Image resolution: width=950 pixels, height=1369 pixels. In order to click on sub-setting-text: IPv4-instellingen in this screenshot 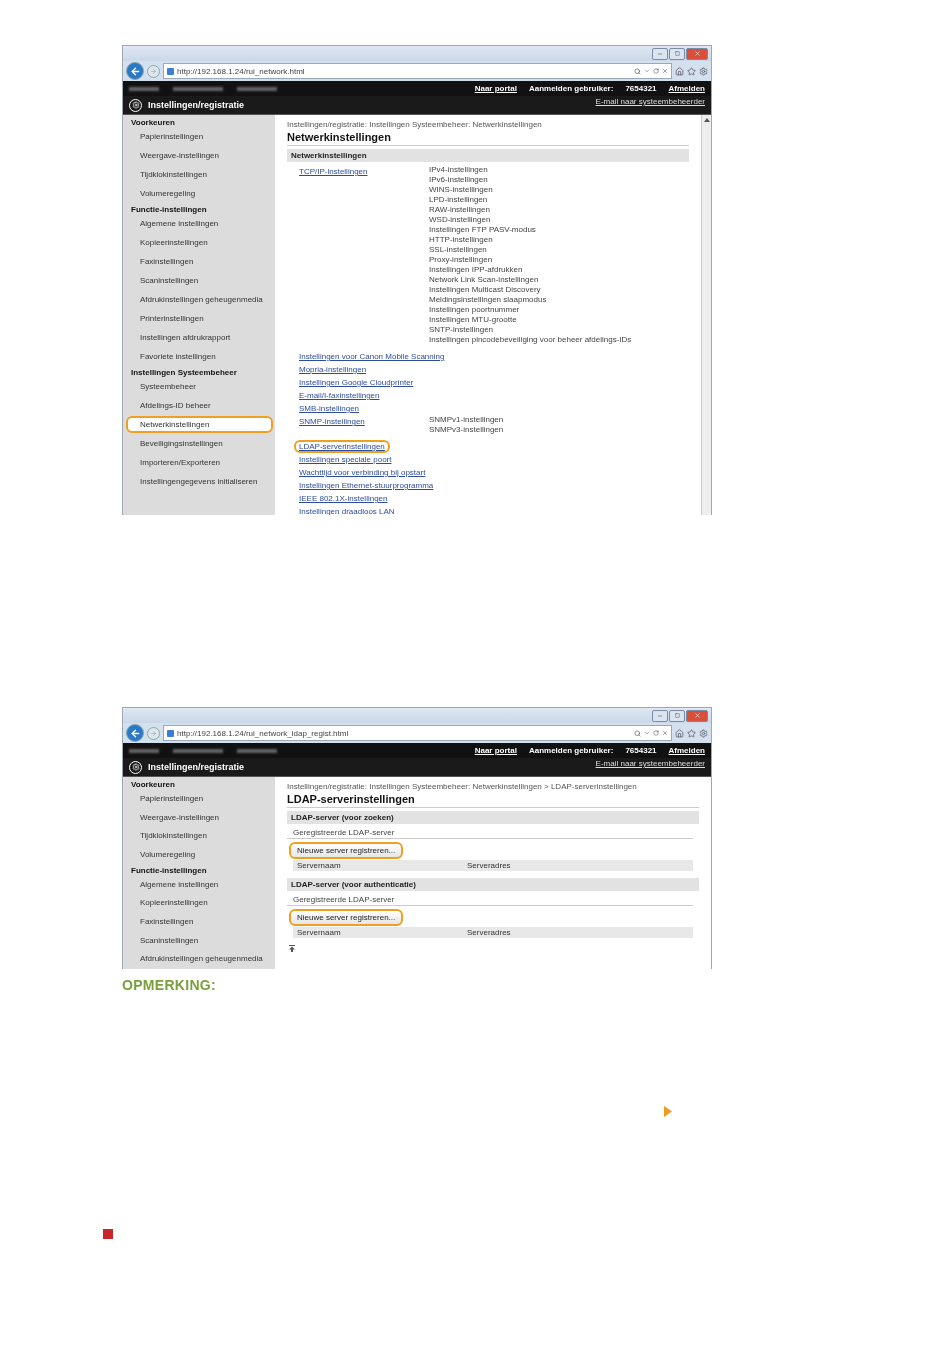, I will do `click(459, 170)`.